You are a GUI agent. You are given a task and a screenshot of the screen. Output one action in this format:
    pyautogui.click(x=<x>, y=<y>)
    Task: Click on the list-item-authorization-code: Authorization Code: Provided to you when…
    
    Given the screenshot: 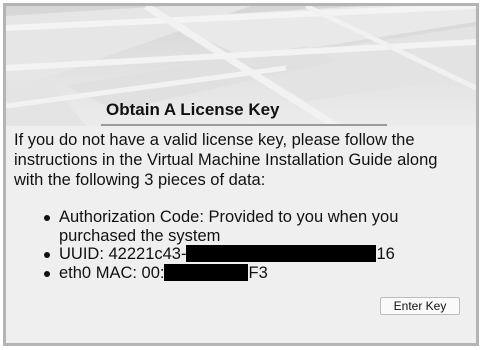 What is the action you would take?
    pyautogui.click(x=256, y=226)
    